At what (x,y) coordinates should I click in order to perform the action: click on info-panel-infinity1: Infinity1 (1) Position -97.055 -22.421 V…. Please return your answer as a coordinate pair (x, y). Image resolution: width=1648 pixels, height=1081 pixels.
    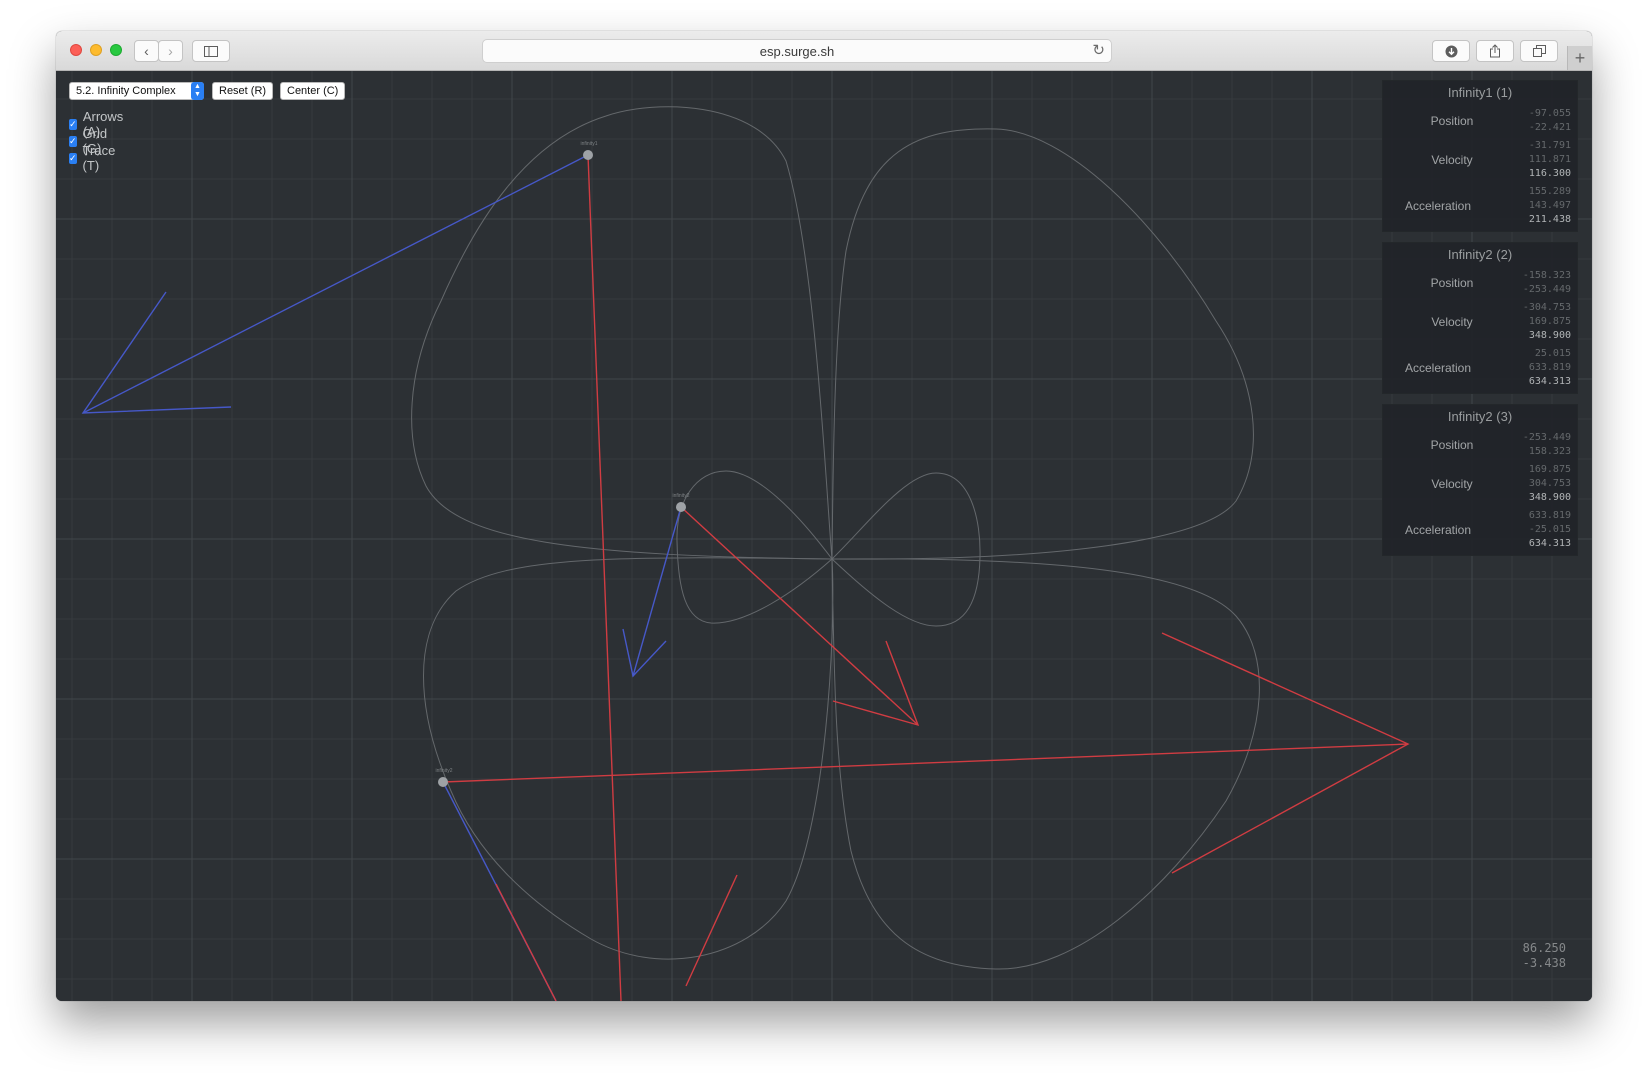
    Looking at the image, I should click on (1480, 156).